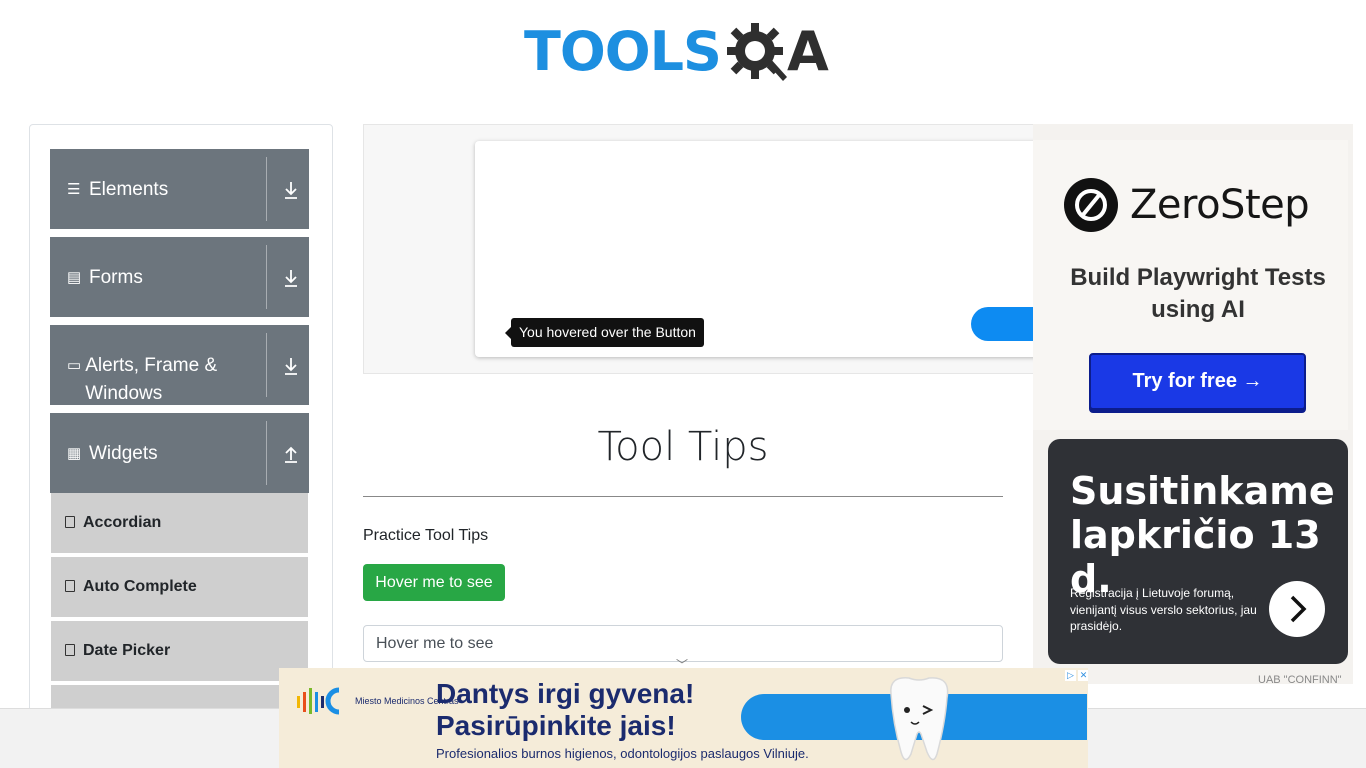  I want to click on gear-icon, so click(756, 52).